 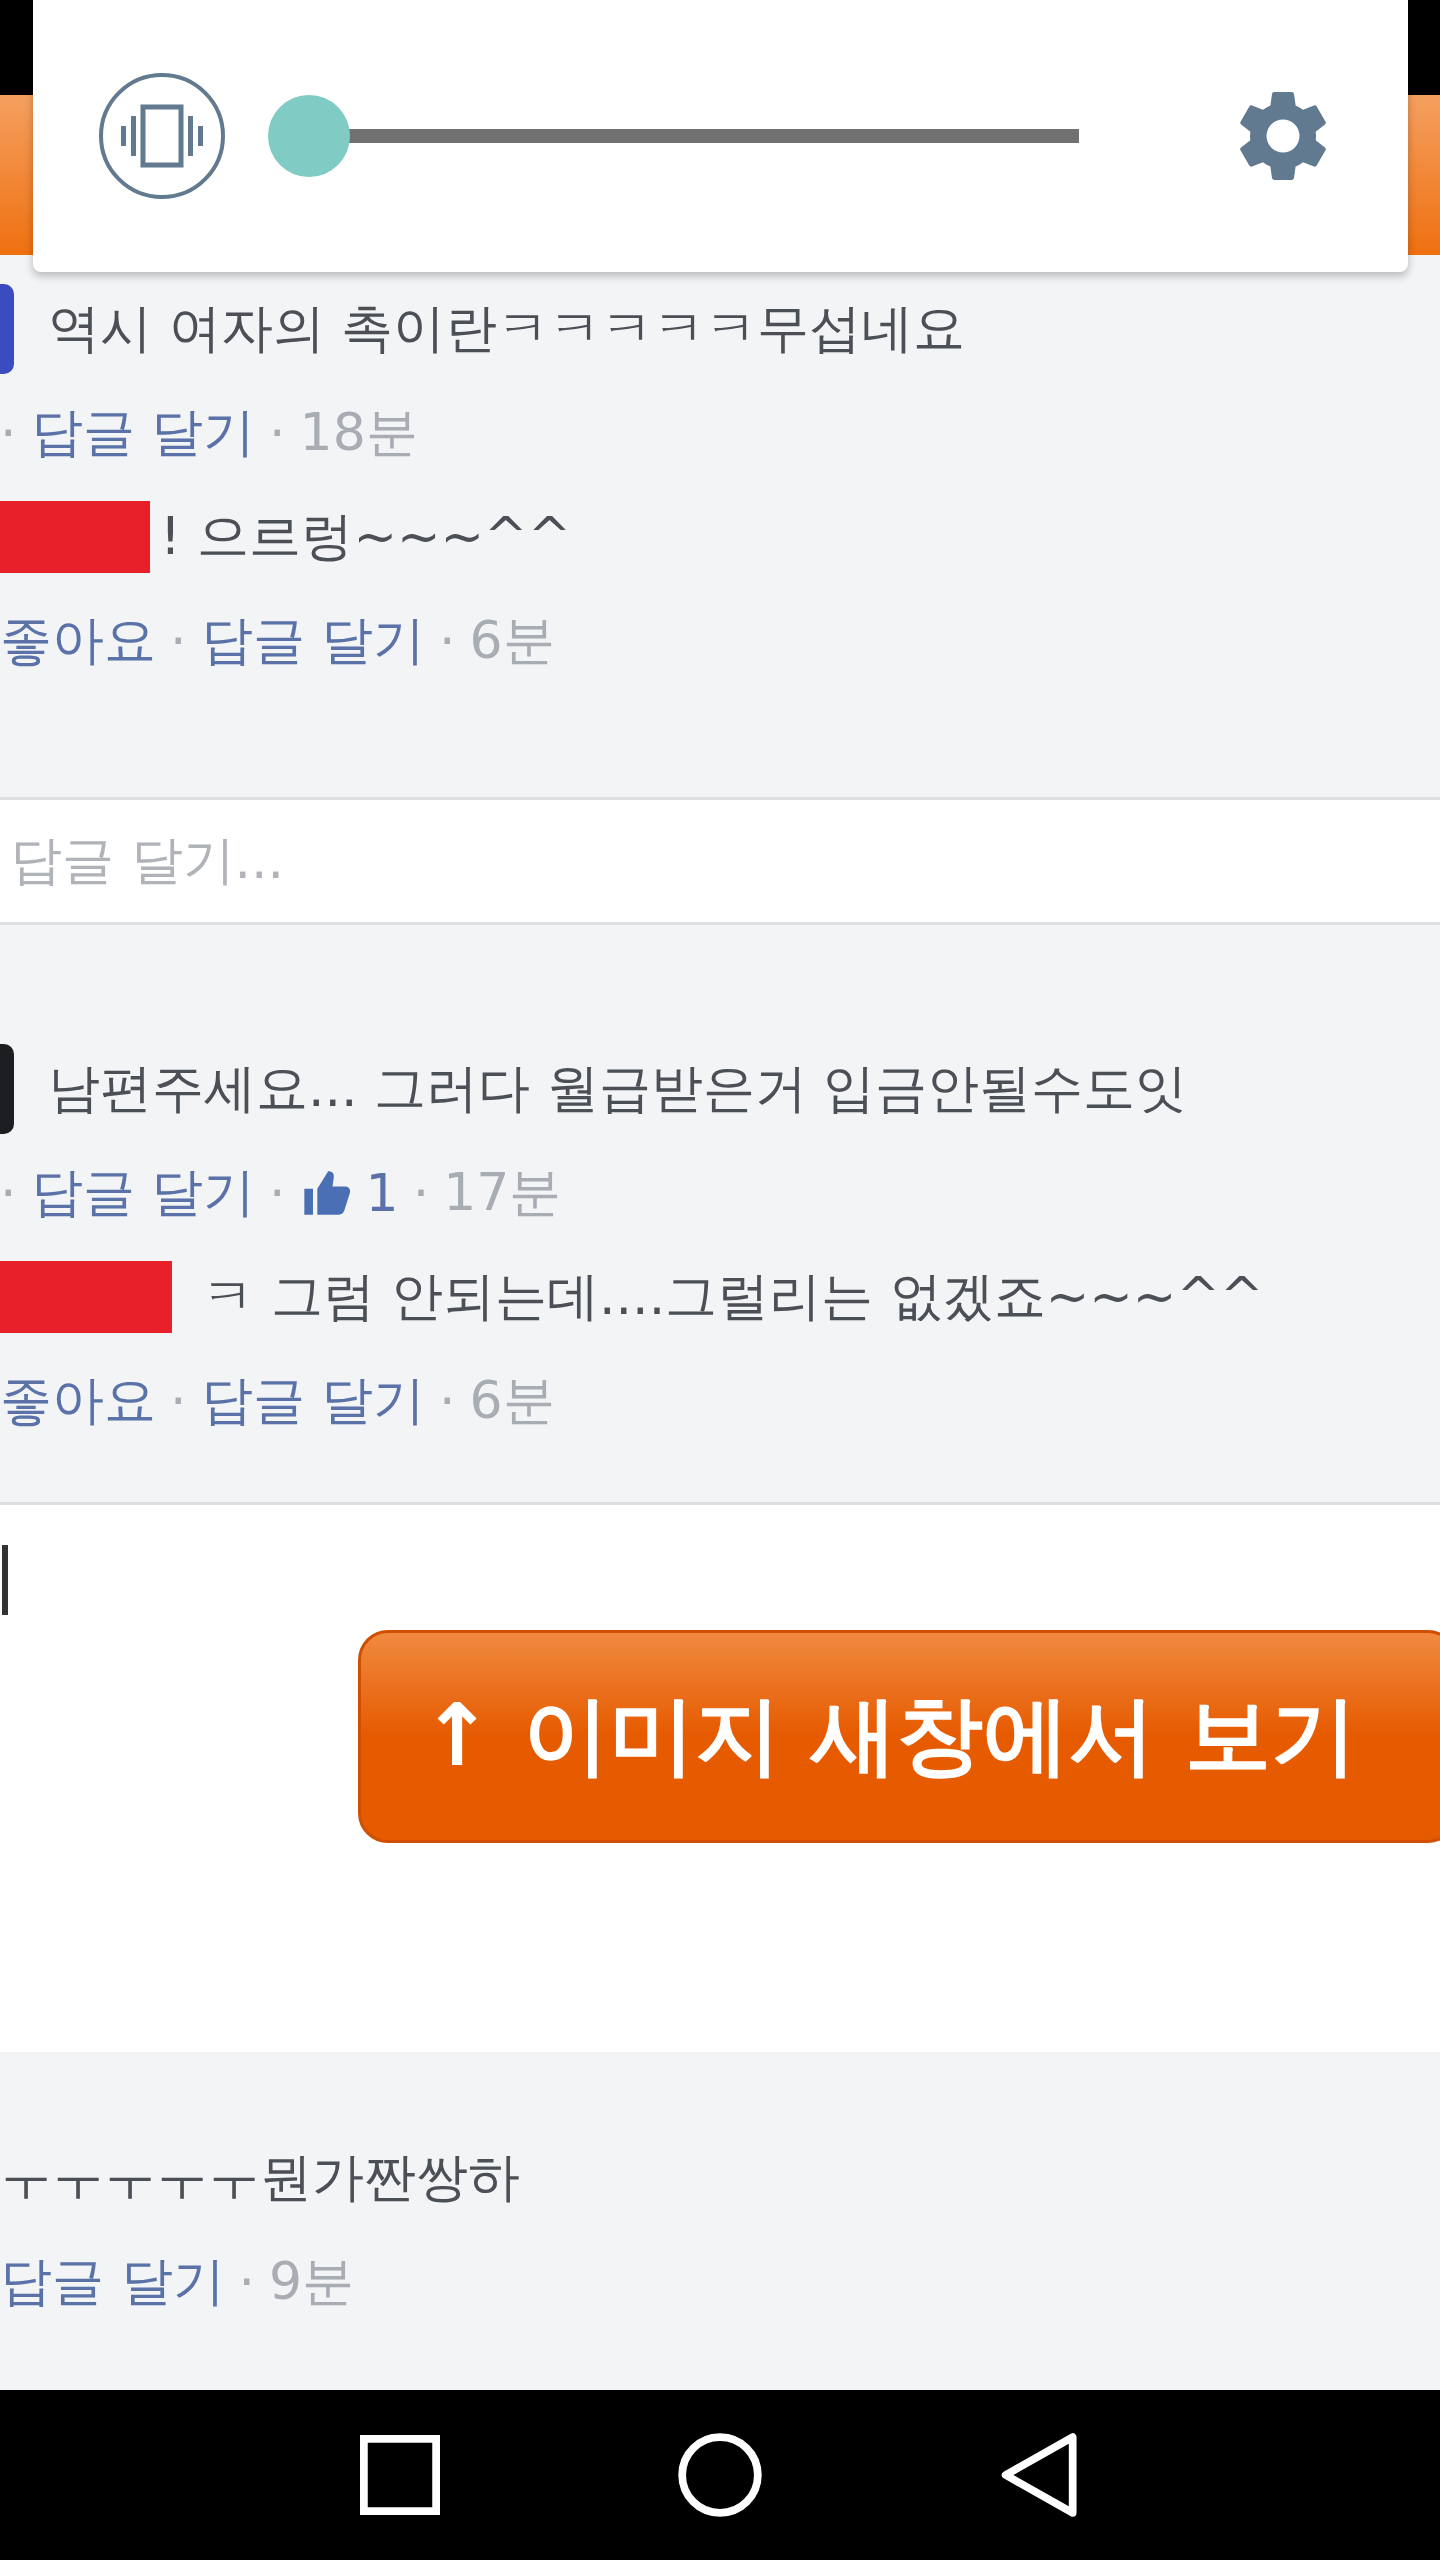 What do you see at coordinates (502, 1192) in the screenshot?
I see `comment-time: 17분` at bounding box center [502, 1192].